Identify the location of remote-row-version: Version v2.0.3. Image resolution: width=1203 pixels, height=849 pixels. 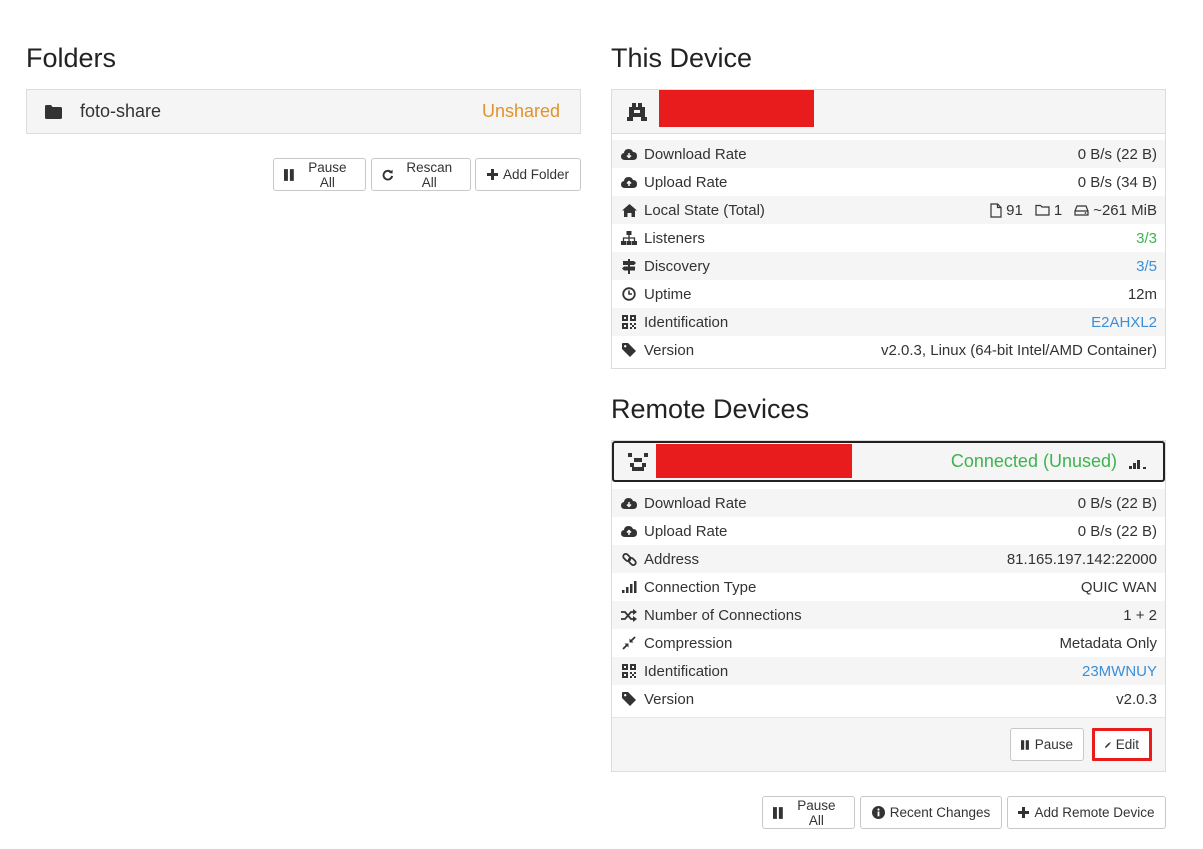
(888, 699).